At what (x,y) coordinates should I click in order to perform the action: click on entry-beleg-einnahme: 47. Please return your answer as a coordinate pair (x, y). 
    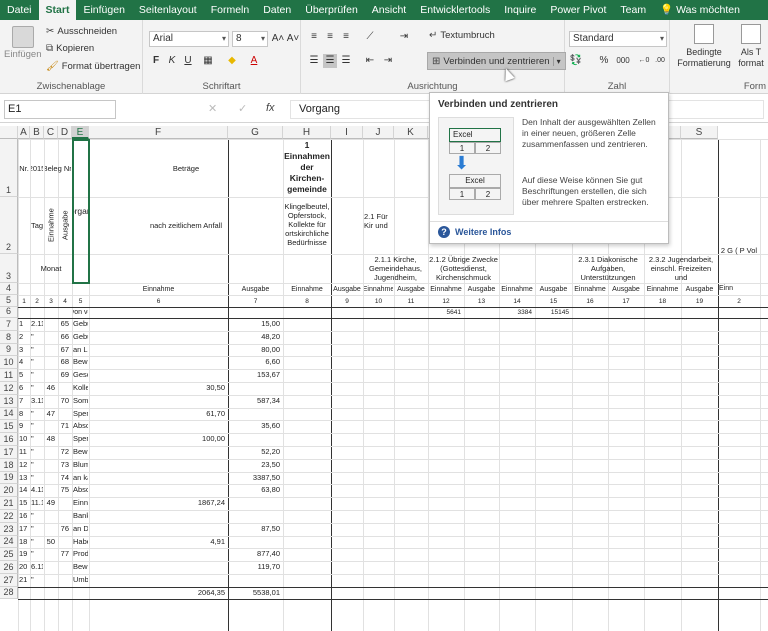
    Looking at the image, I should click on (51, 414).